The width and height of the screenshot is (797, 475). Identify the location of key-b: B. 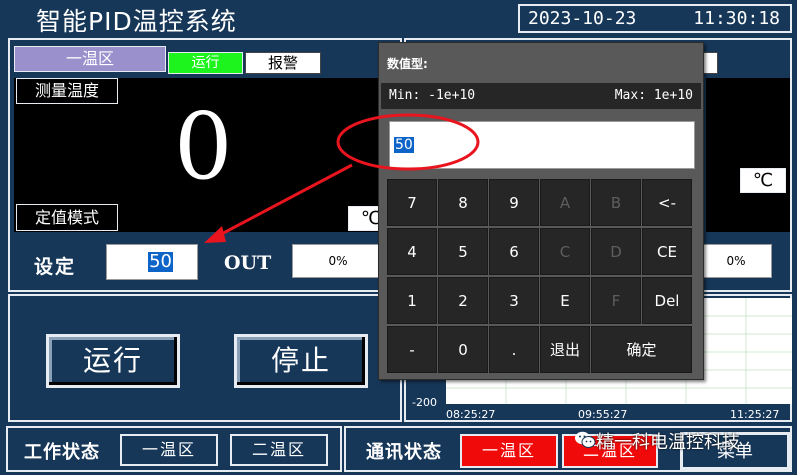
(616, 202).